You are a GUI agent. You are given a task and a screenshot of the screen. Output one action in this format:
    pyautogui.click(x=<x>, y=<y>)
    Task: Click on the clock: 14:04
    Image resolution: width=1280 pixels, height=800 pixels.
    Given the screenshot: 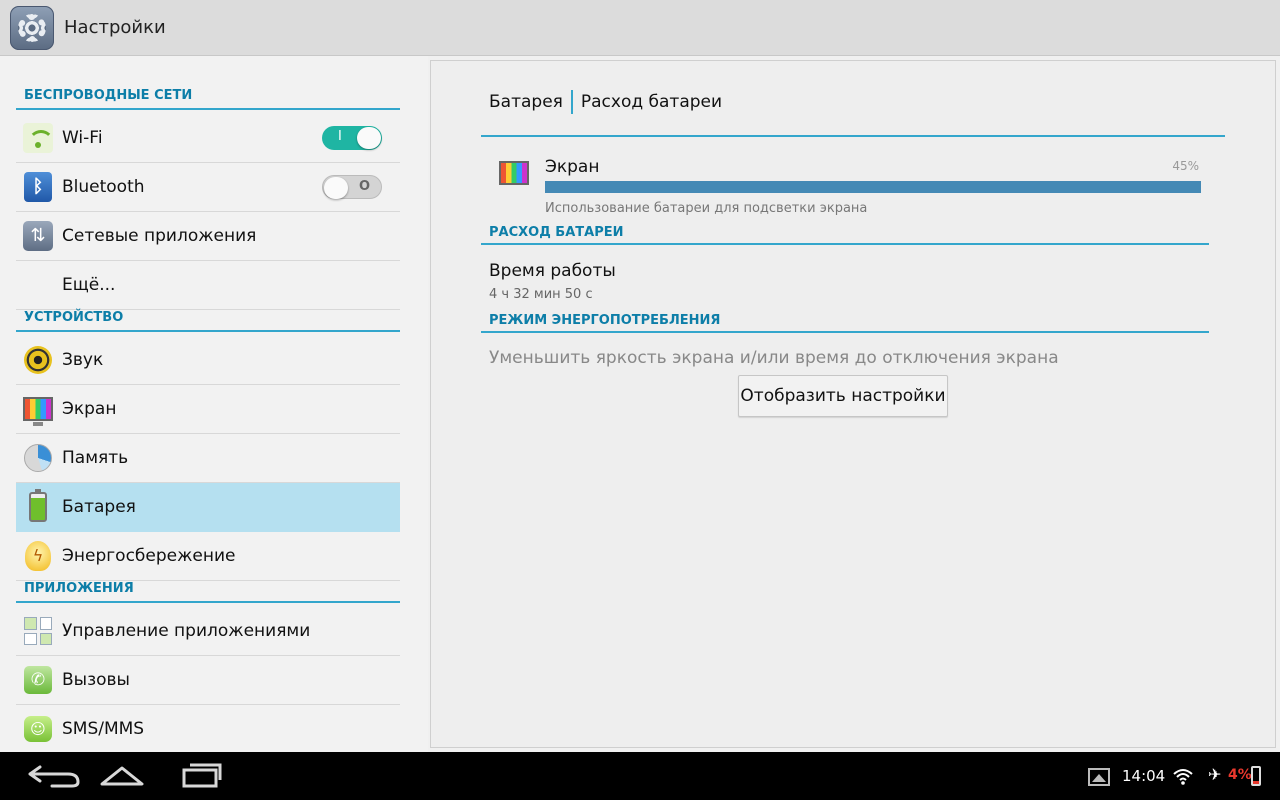 What is the action you would take?
    pyautogui.click(x=1143, y=776)
    